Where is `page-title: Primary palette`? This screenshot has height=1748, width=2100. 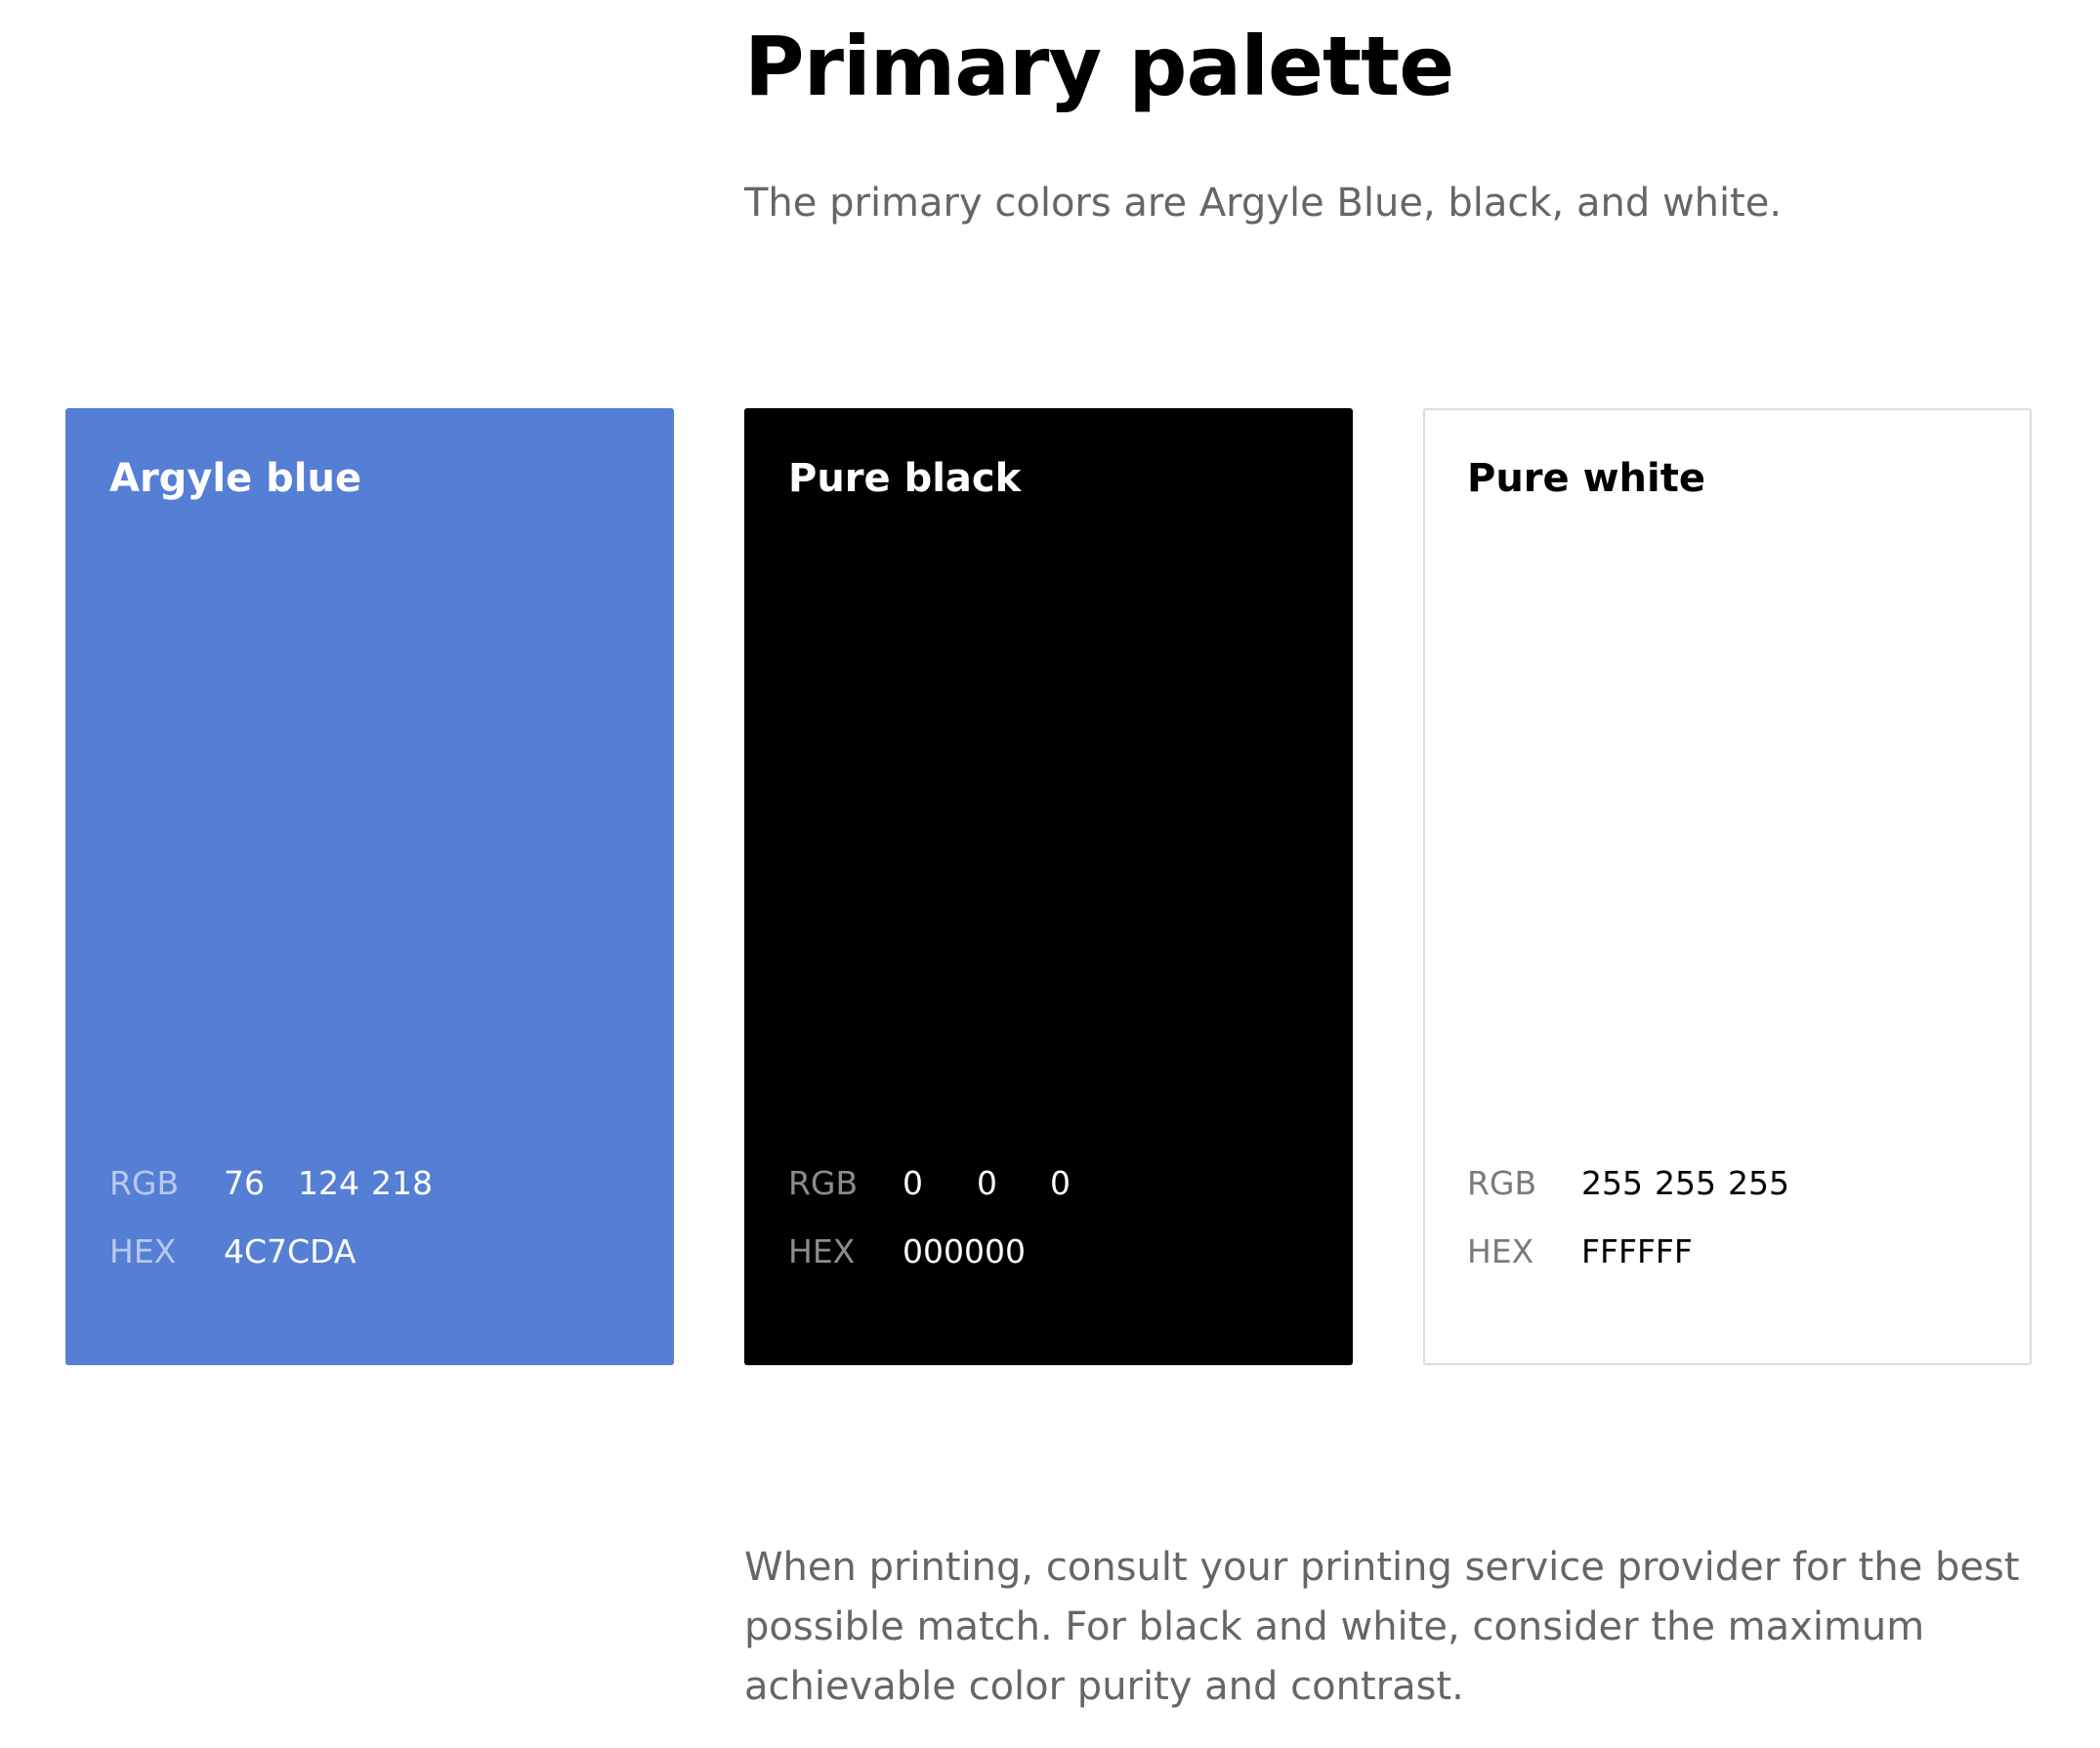
page-title: Primary palette is located at coordinates (1099, 66).